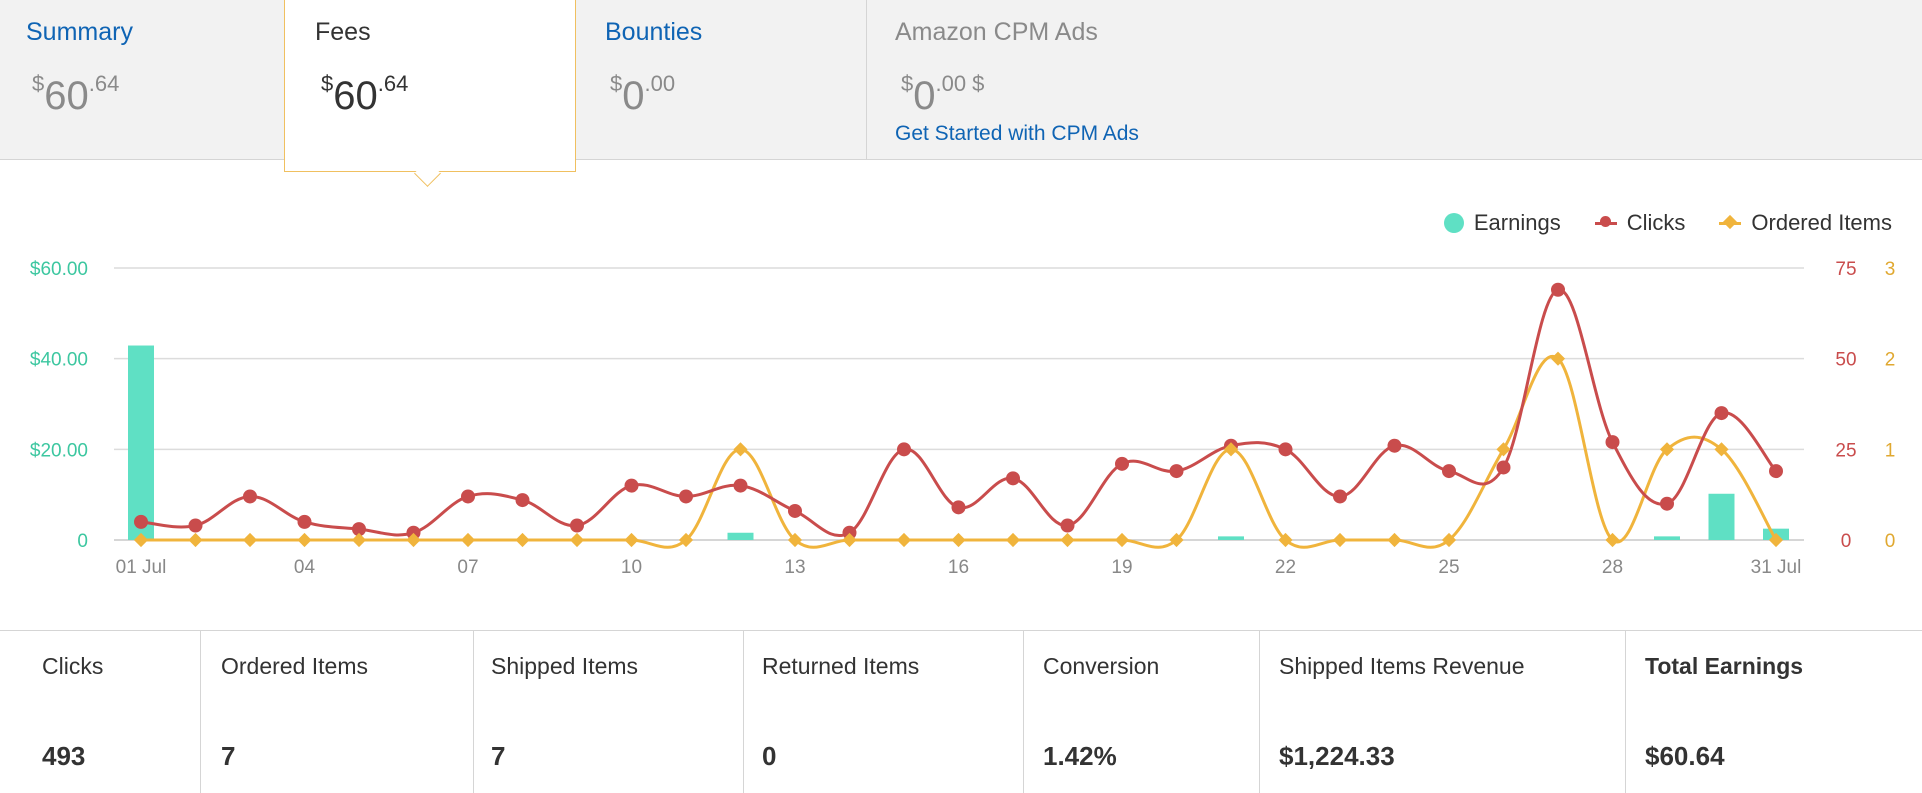 The image size is (1922, 793). What do you see at coordinates (467, 567) in the screenshot?
I see `x-tick-label: 07` at bounding box center [467, 567].